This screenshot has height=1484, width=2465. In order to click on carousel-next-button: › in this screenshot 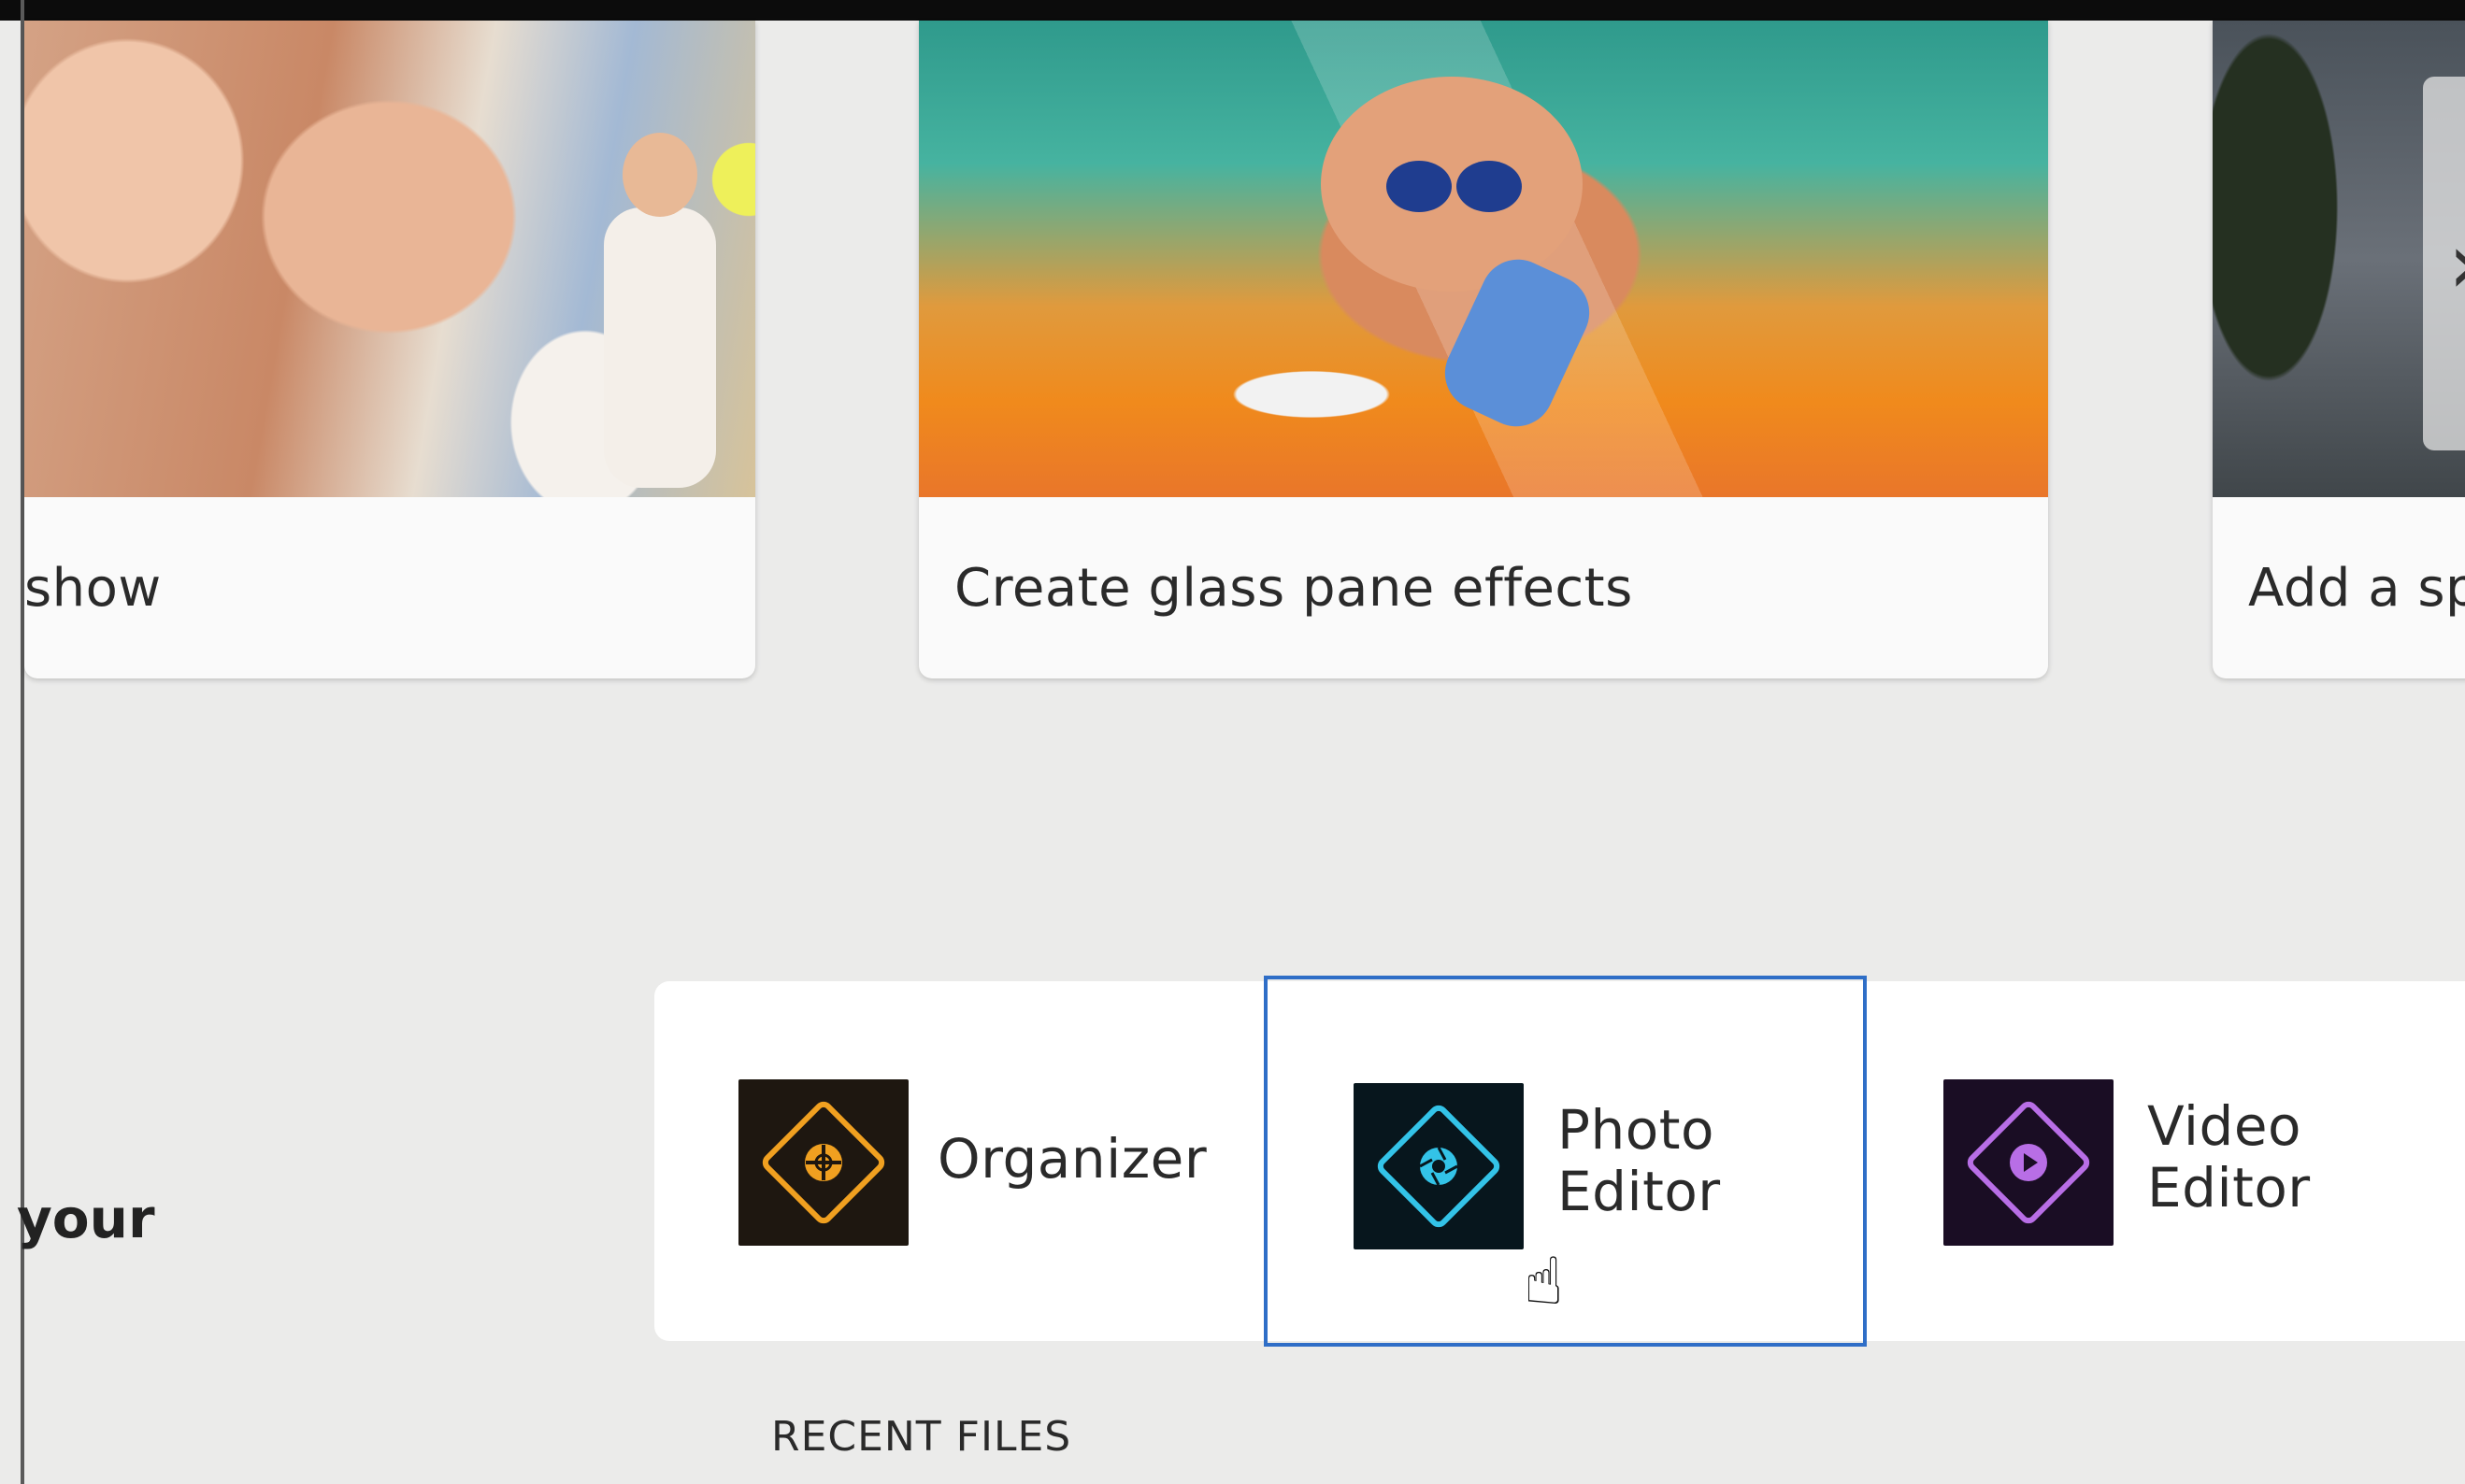, I will do `click(2444, 263)`.